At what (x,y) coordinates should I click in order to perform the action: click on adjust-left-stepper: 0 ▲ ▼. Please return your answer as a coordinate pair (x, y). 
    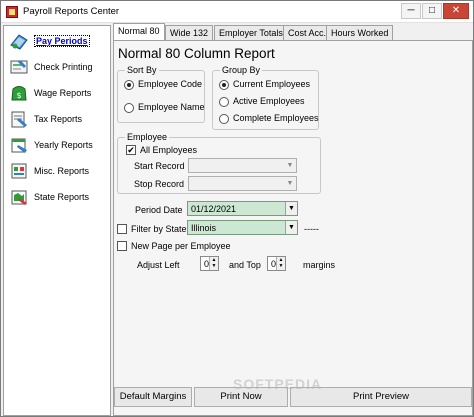
    Looking at the image, I should click on (209, 263).